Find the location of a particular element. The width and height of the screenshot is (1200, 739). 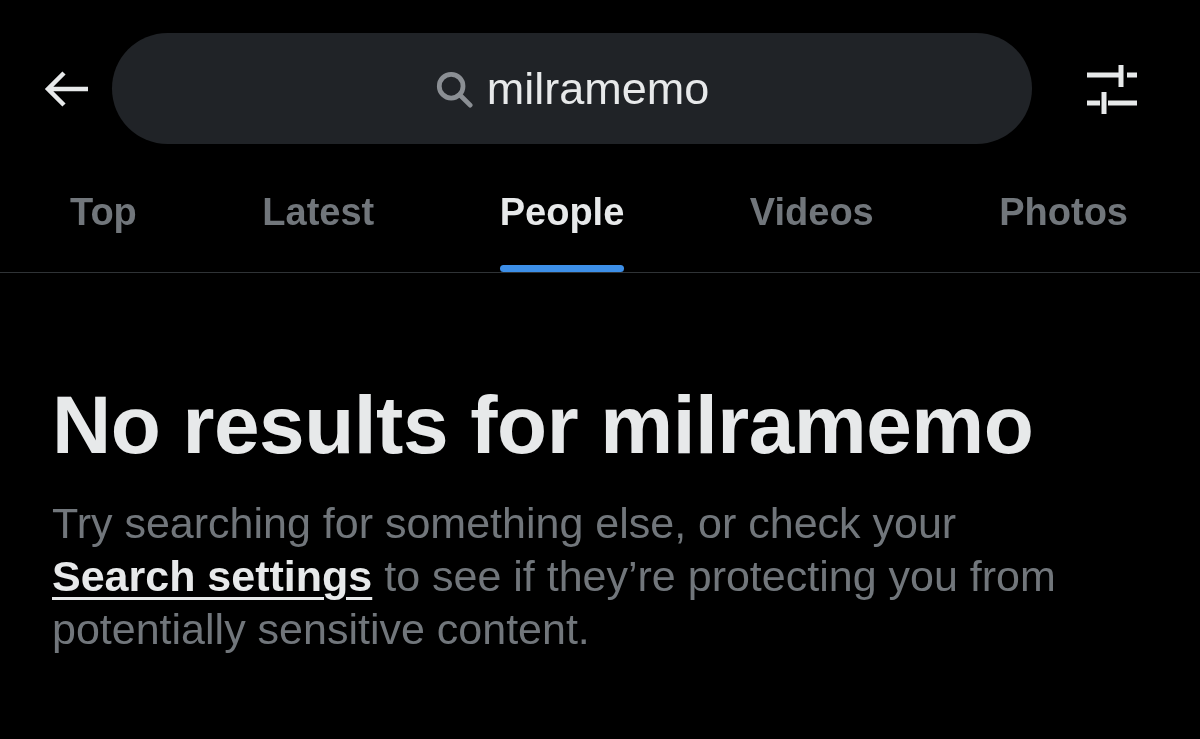

search-icon is located at coordinates (453, 88).